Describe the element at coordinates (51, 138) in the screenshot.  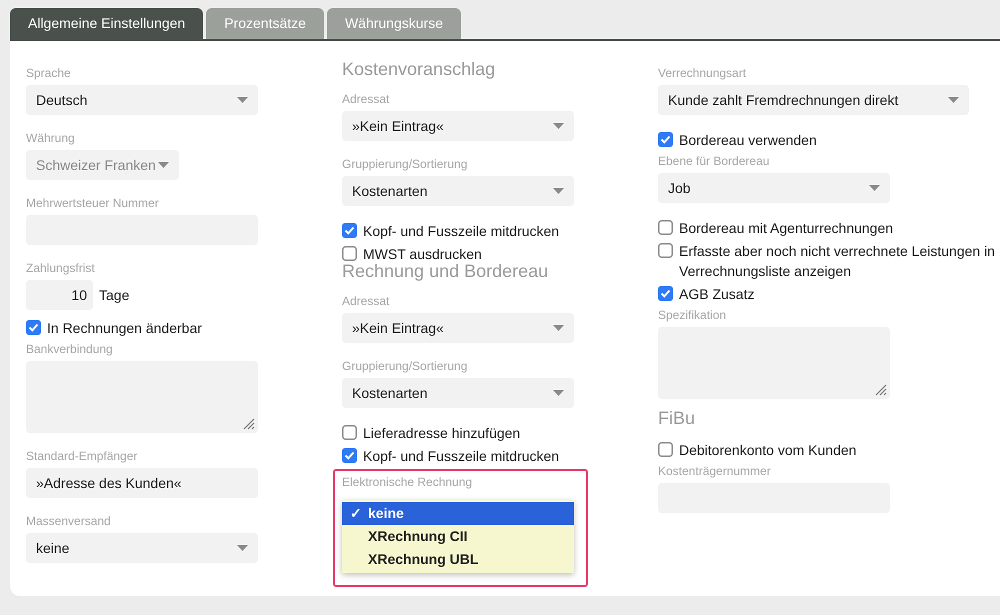
I see `field-label: Währung` at that location.